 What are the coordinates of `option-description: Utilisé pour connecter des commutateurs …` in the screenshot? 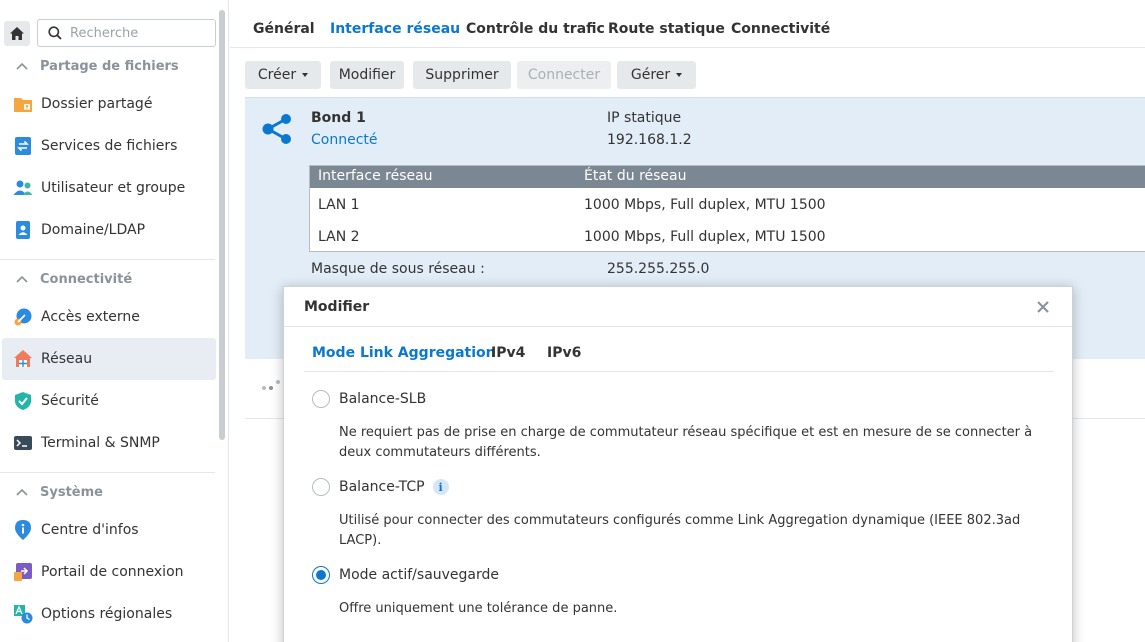 It's located at (680, 530).